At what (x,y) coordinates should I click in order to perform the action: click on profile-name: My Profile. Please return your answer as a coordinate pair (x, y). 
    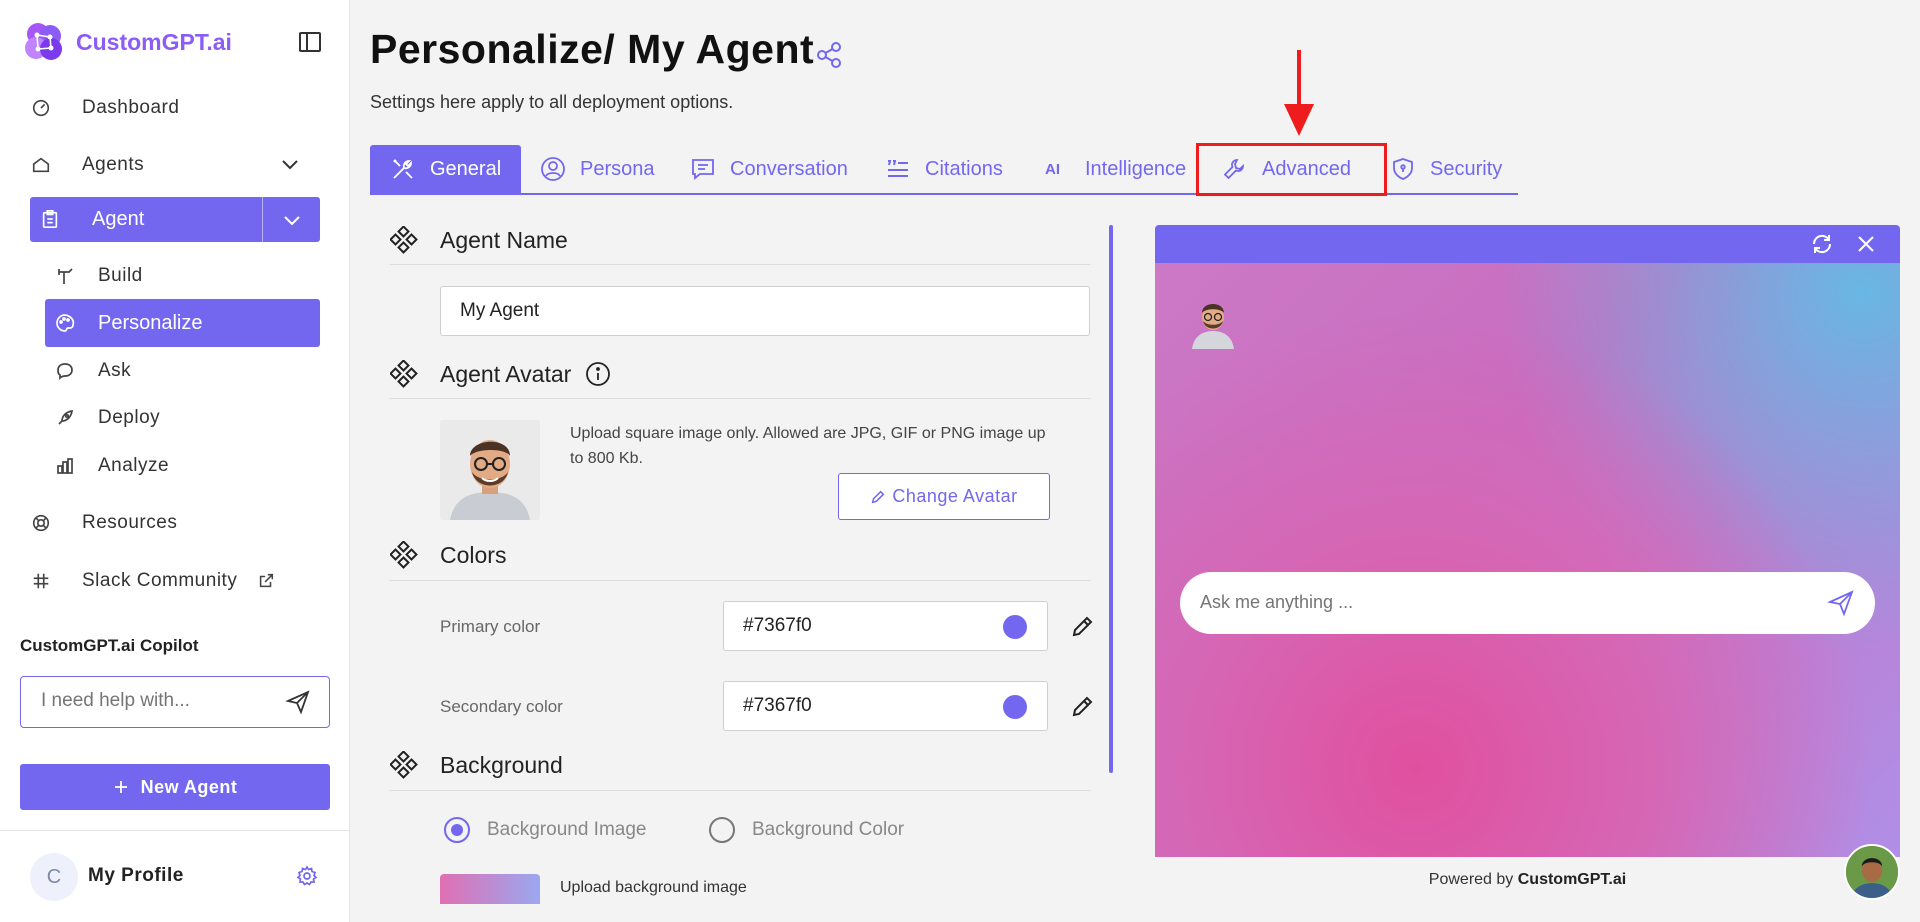
    Looking at the image, I should click on (136, 876).